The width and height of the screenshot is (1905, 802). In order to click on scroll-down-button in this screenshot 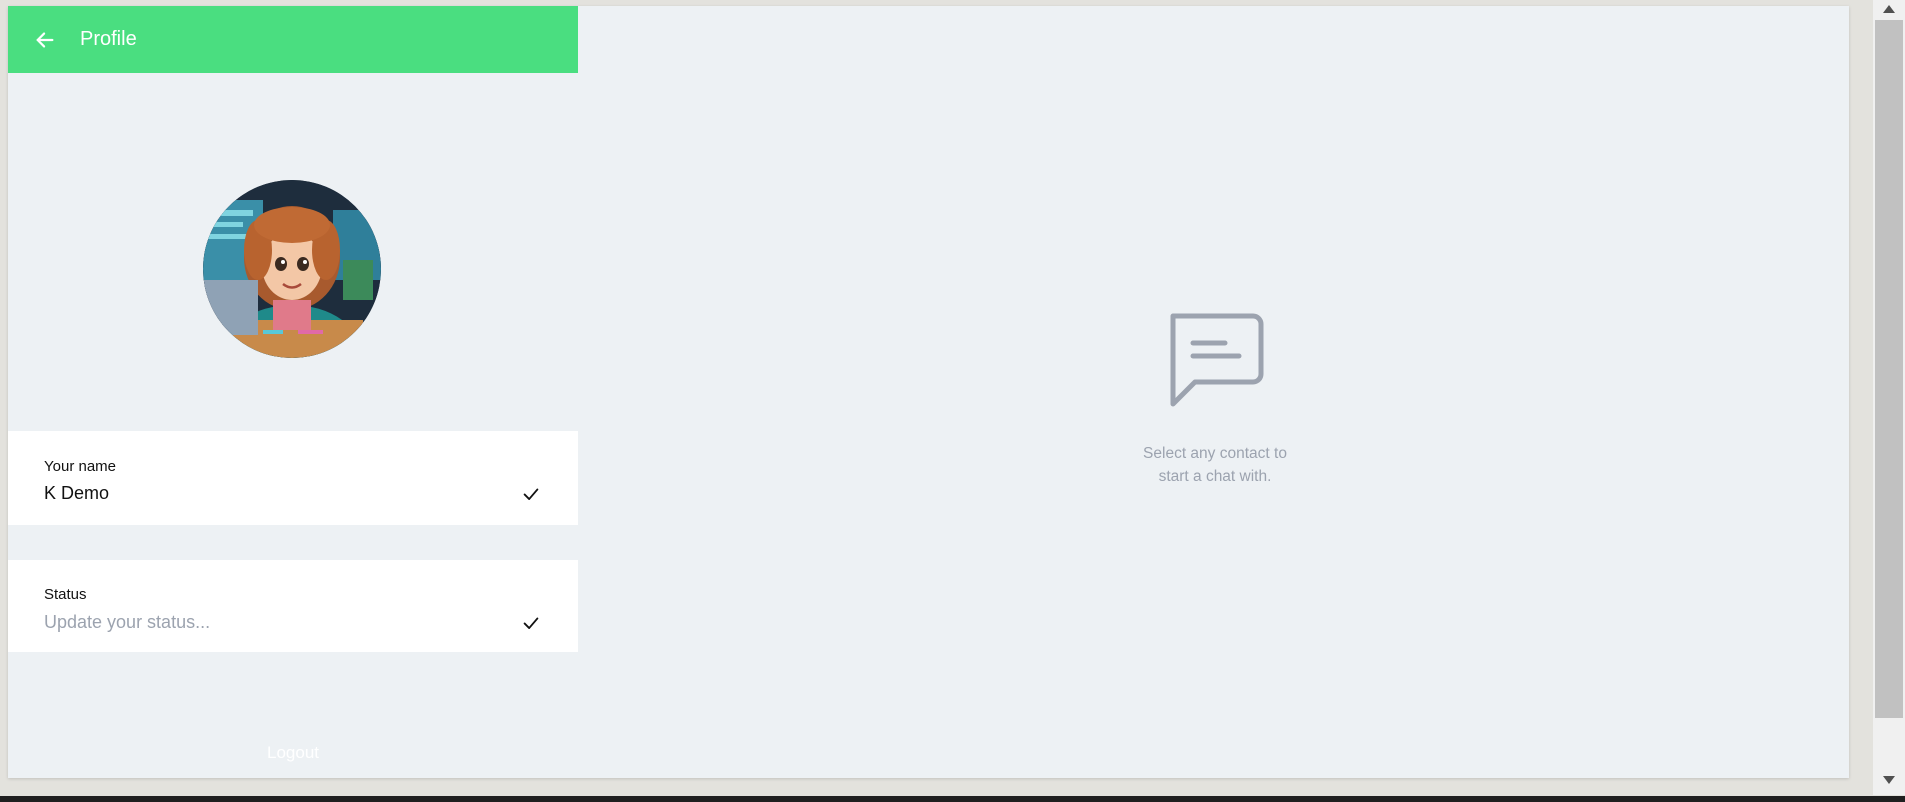, I will do `click(1889, 780)`.